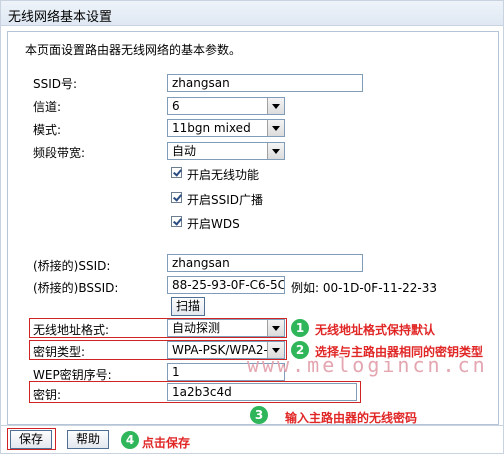 This screenshot has width=504, height=454. Describe the element at coordinates (265, 263) in the screenshot. I see `bridge-ssid-input: zhangsan` at that location.